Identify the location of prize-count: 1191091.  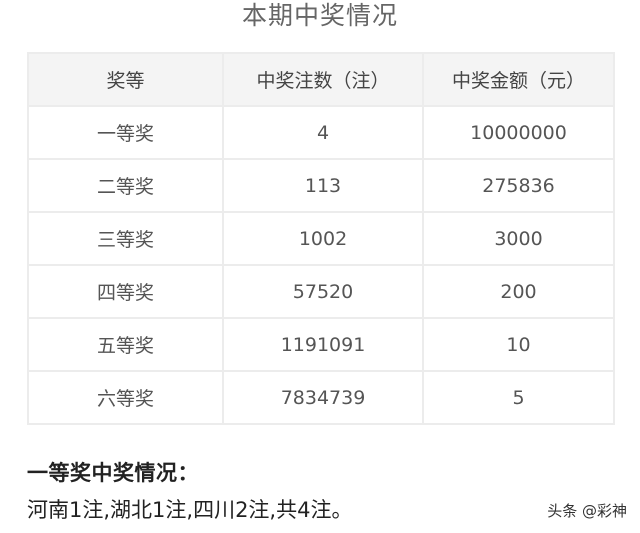
(323, 344).